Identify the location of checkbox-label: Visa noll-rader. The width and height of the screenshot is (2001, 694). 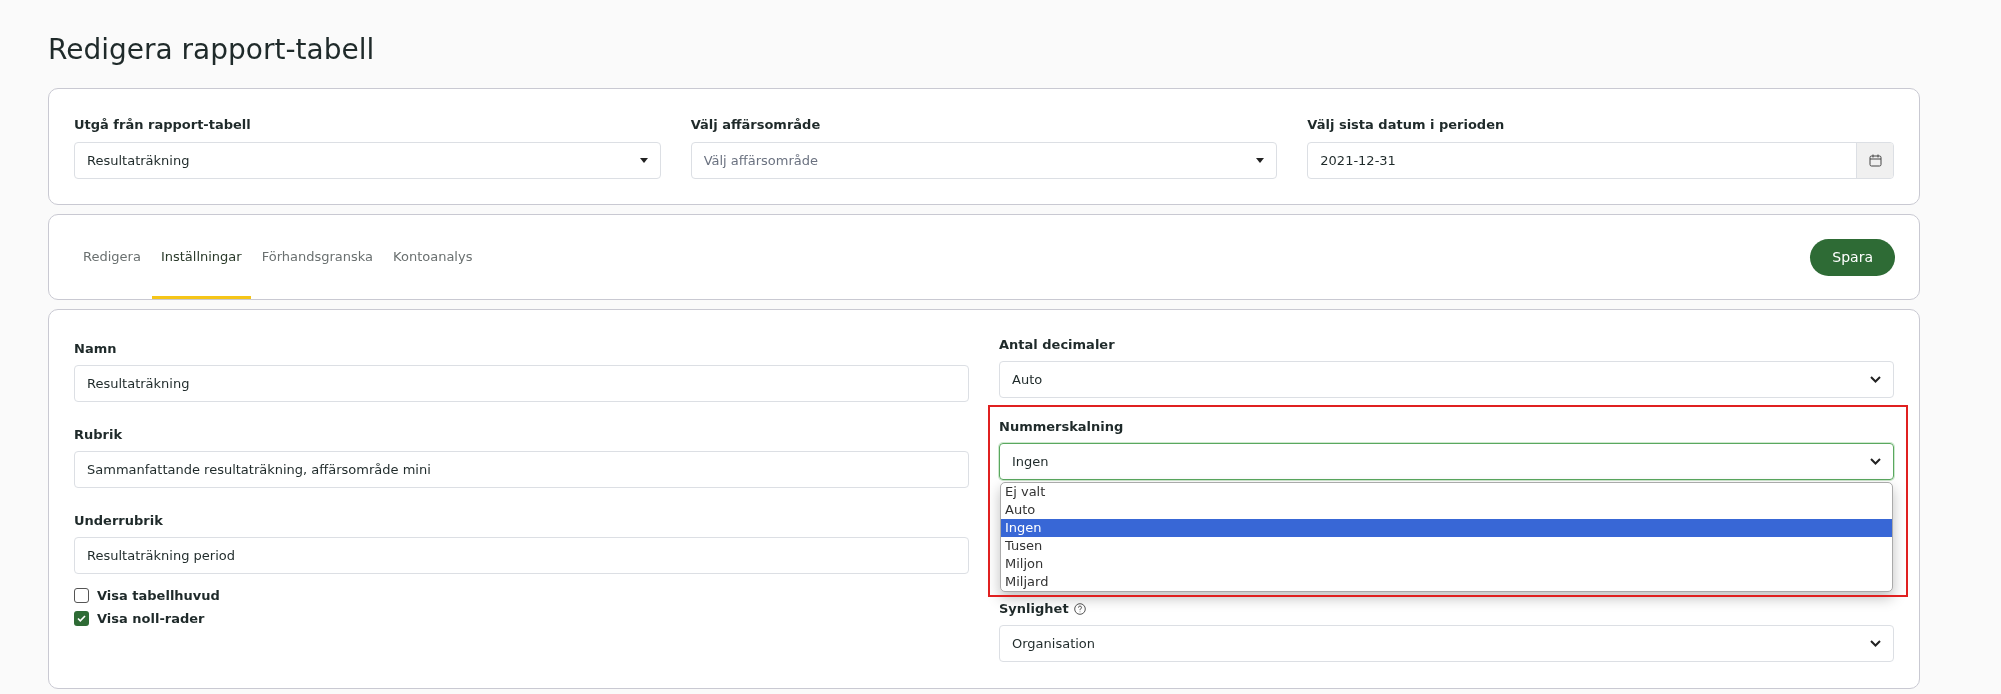
(151, 618).